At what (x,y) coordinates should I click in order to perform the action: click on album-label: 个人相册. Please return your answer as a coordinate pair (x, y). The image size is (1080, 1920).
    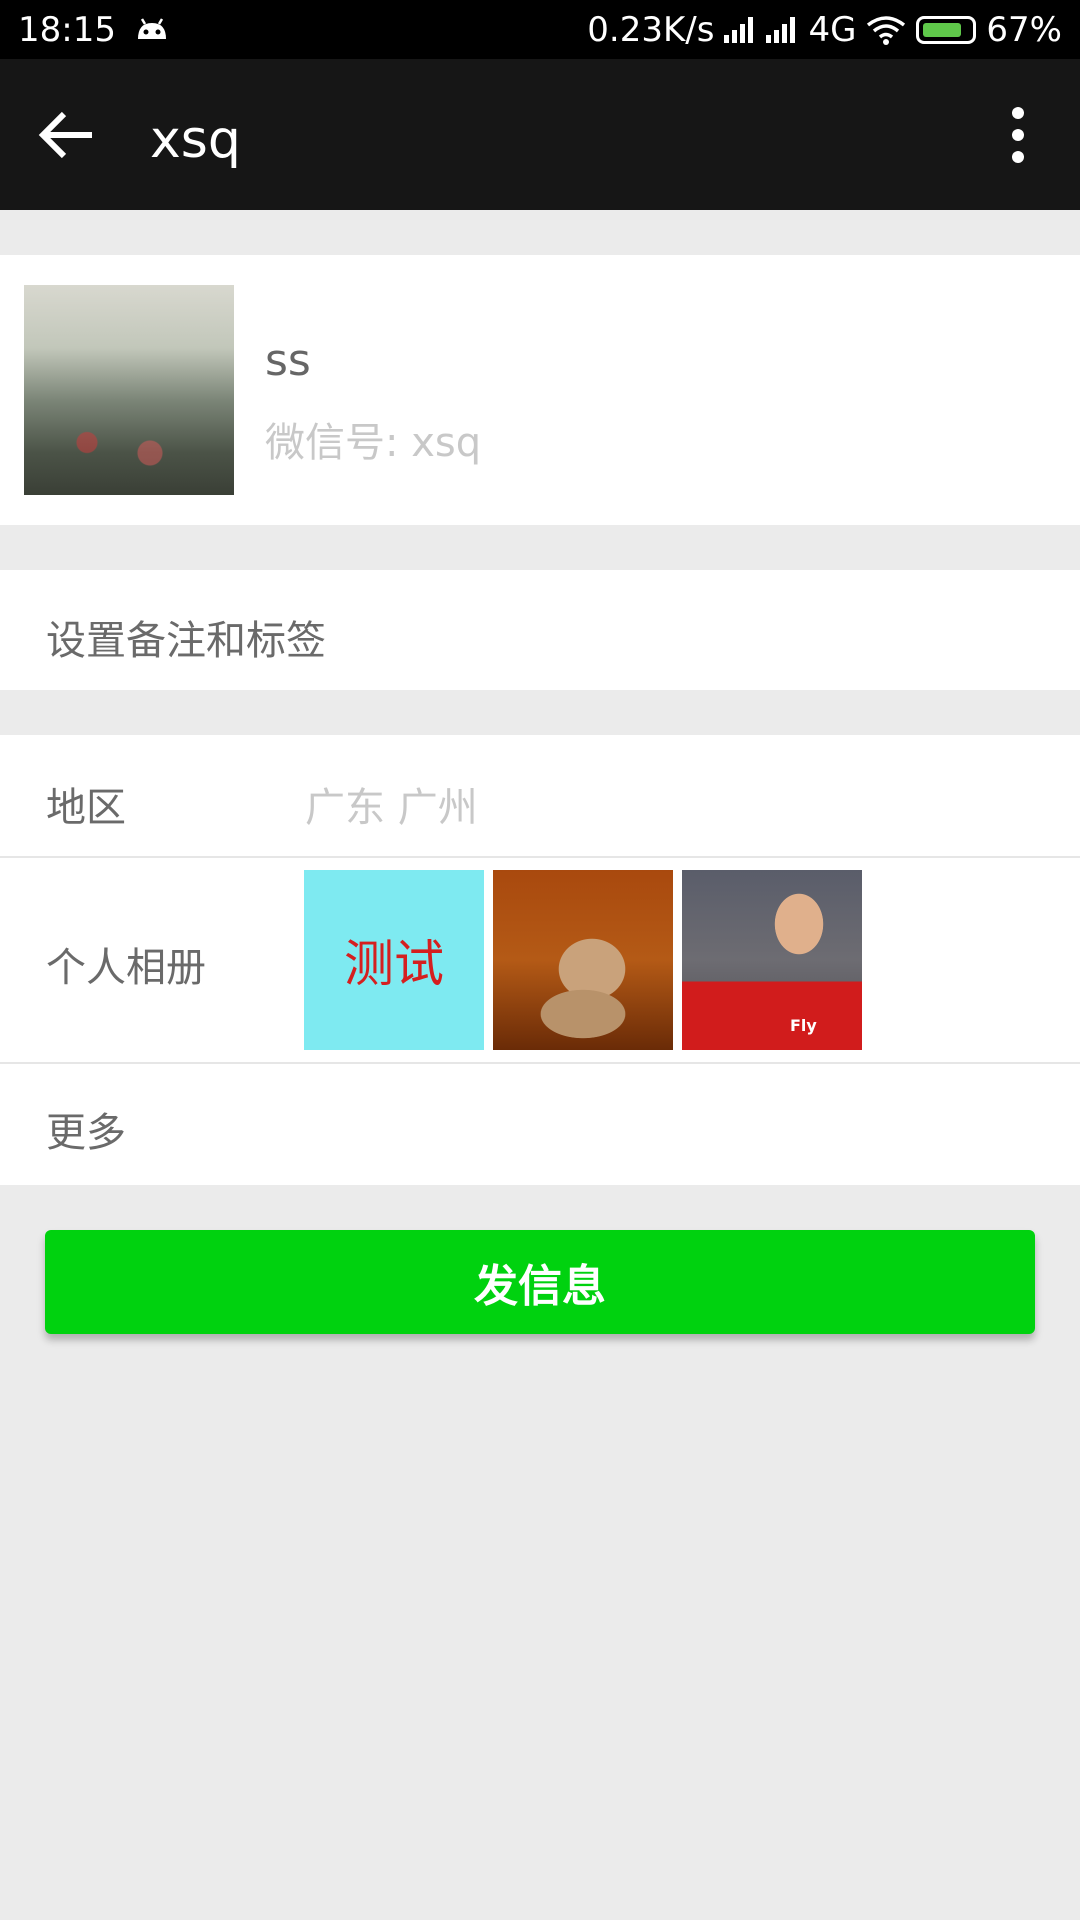
    Looking at the image, I should click on (126, 968).